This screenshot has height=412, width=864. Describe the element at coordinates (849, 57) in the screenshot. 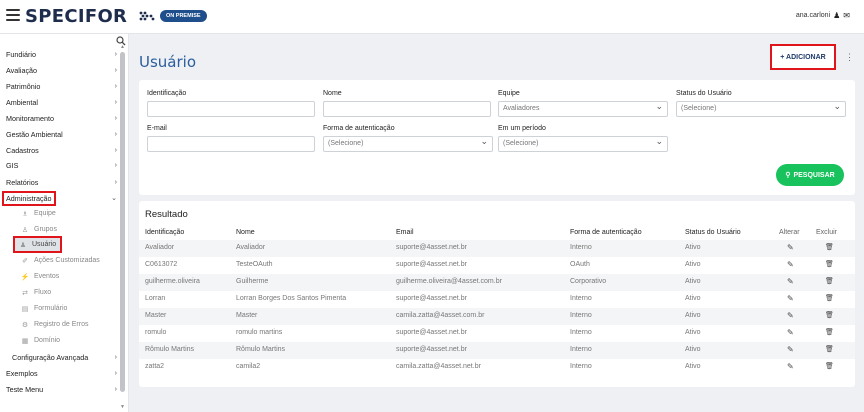

I see `more-options-icon: ⋮` at that location.